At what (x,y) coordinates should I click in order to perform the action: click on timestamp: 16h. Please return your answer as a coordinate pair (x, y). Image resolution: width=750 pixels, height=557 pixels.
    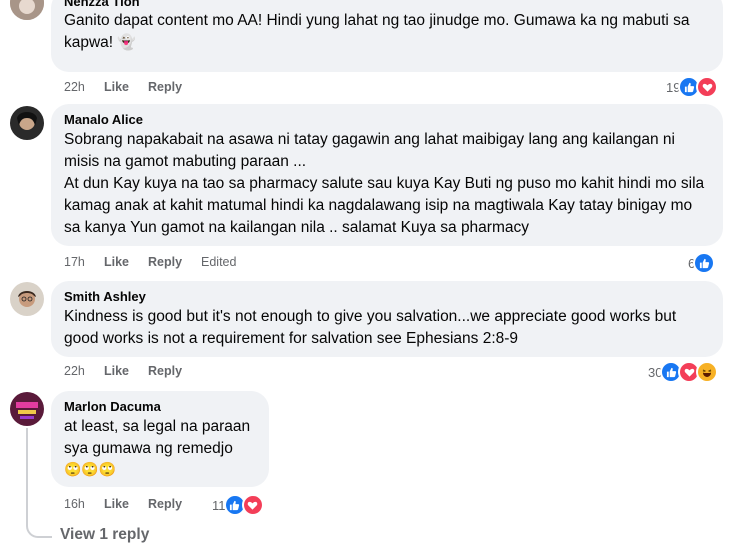
    Looking at the image, I should click on (84, 504).